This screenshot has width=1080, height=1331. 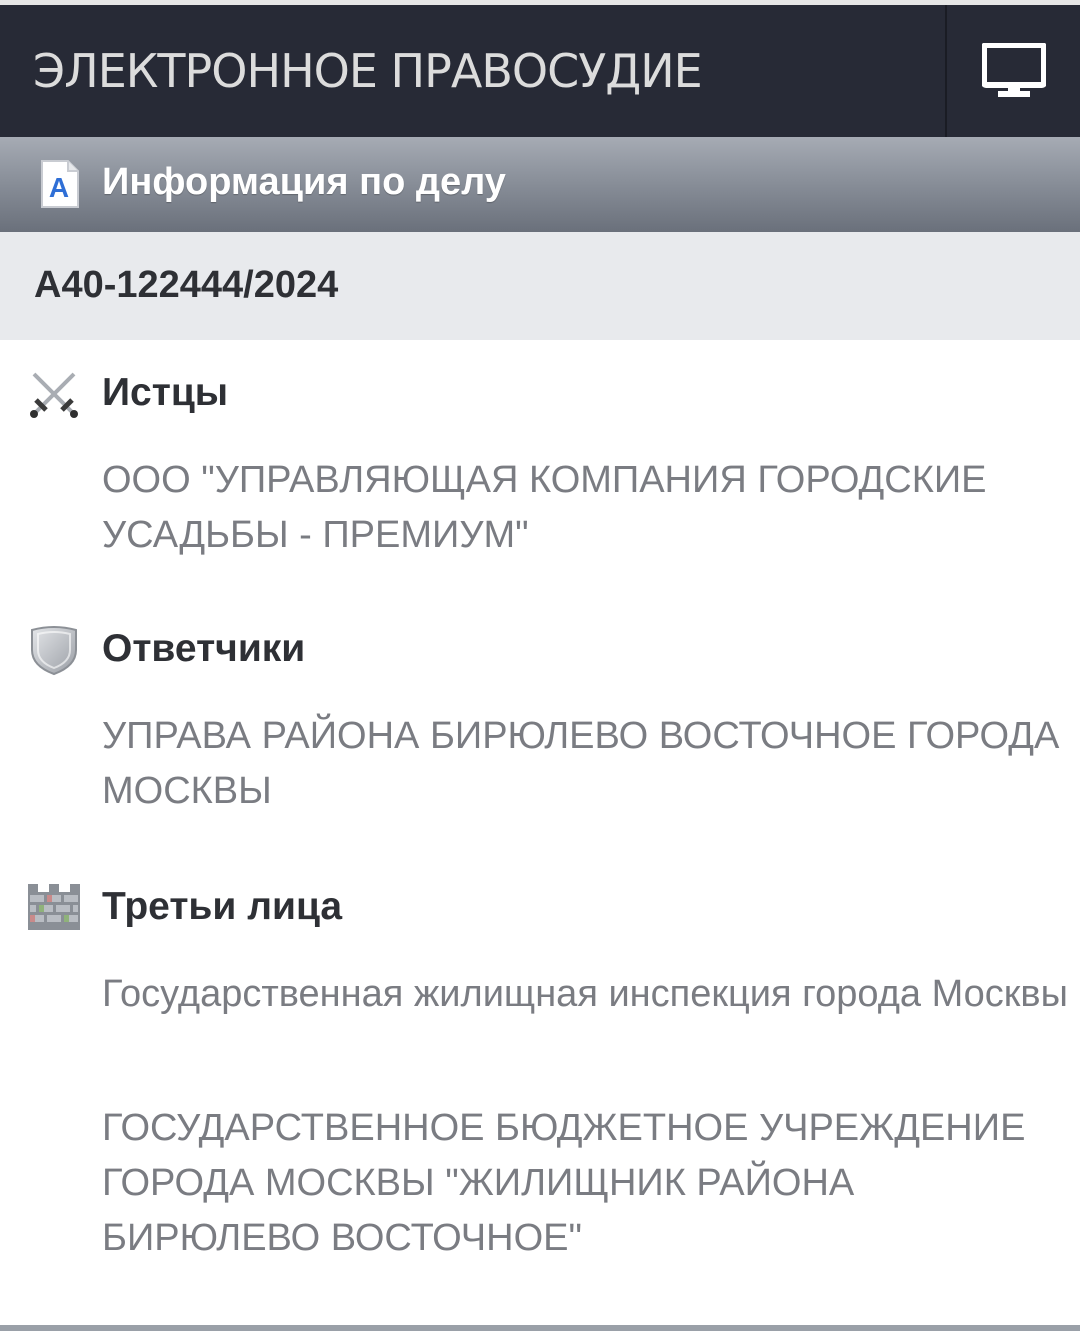 I want to click on app-title: ЭЛЕКТРОННОЕ ПРАВОСУДИЕ, so click(x=368, y=71).